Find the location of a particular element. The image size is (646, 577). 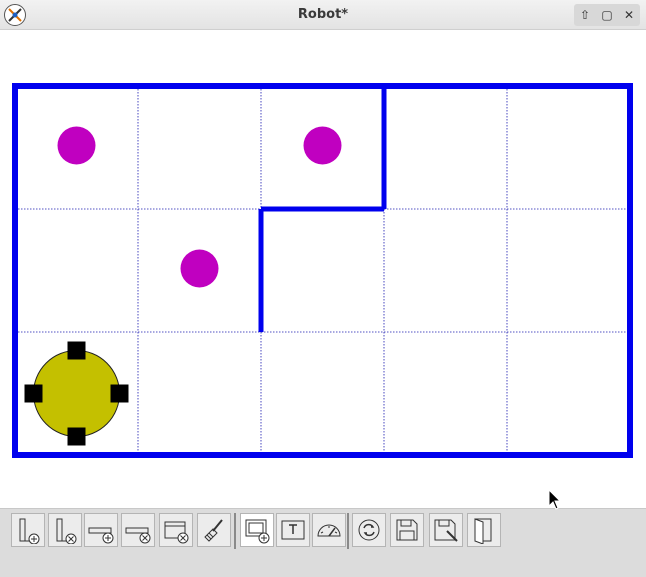

close-icon: ✕ is located at coordinates (629, 15).